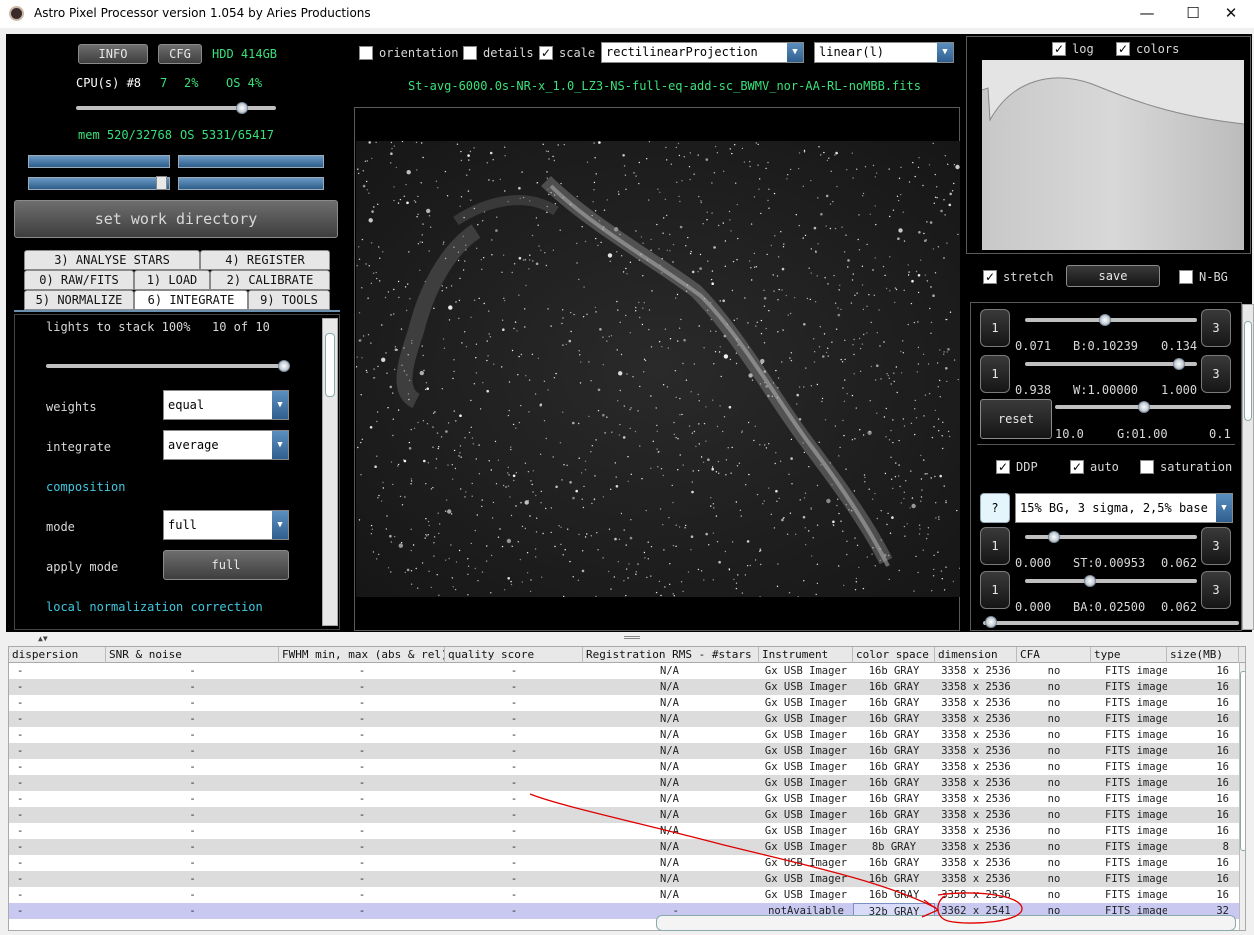 The image size is (1254, 935). I want to click on log-checkbox: ✓, so click(1059, 49).